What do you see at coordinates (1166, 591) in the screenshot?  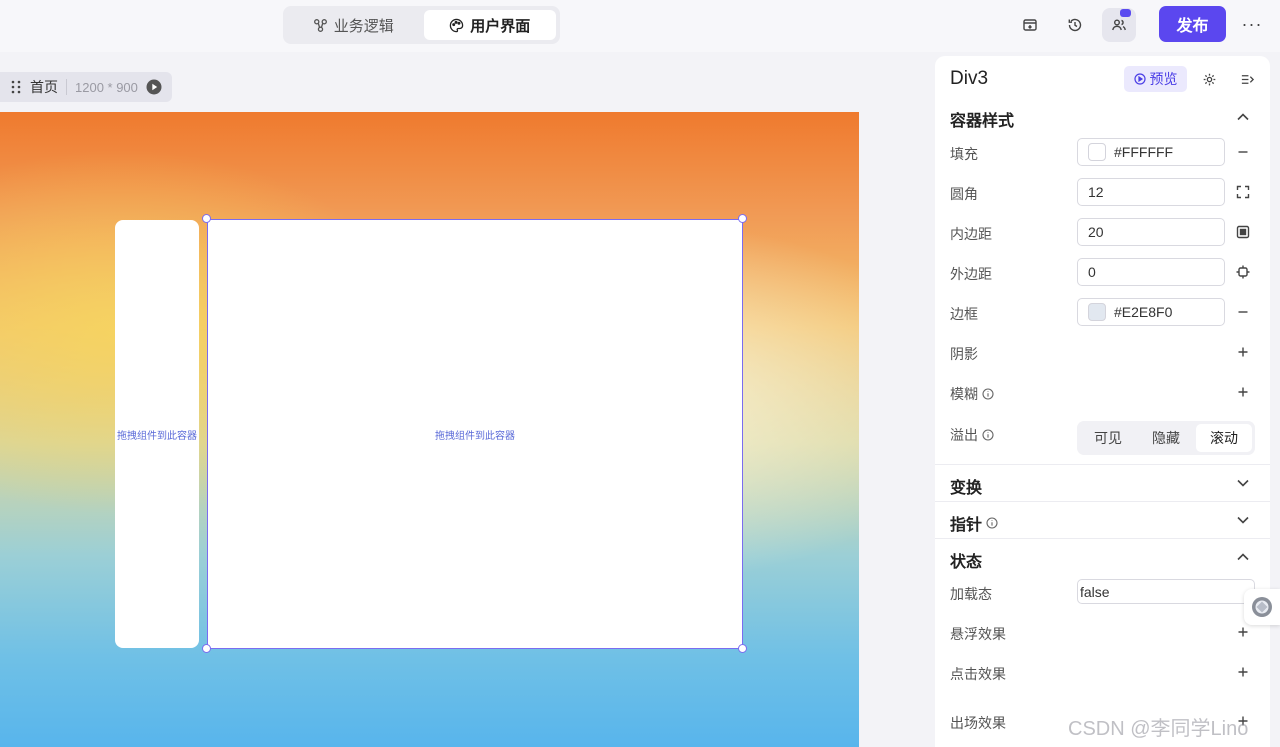 I see `loading-state-input: false` at bounding box center [1166, 591].